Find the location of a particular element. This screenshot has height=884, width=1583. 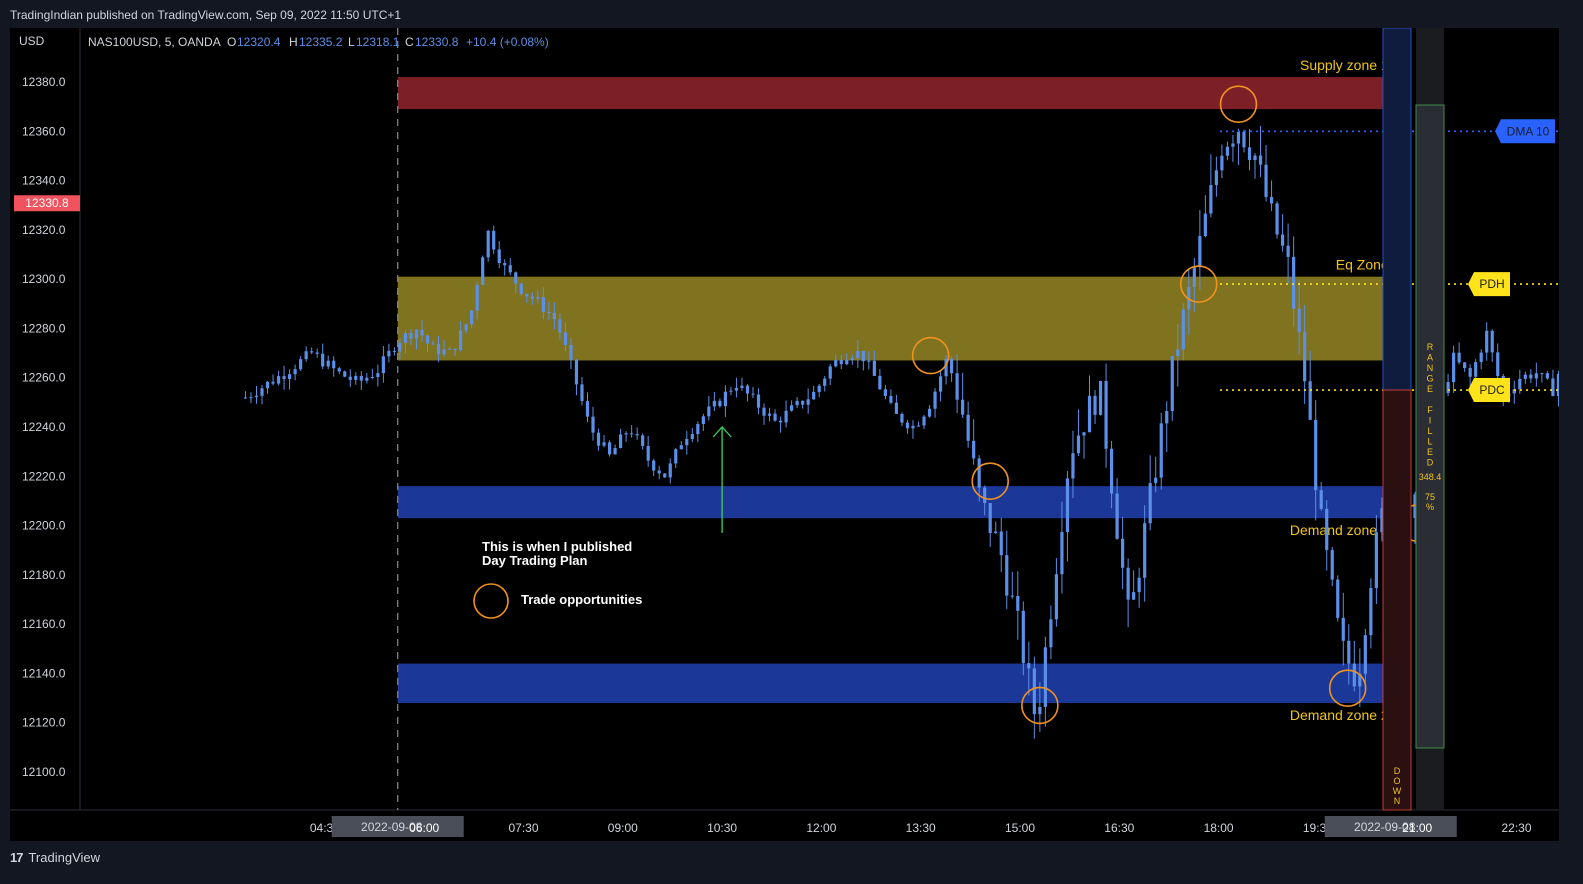

price-tick-2: 12140.0 is located at coordinates (44, 673).